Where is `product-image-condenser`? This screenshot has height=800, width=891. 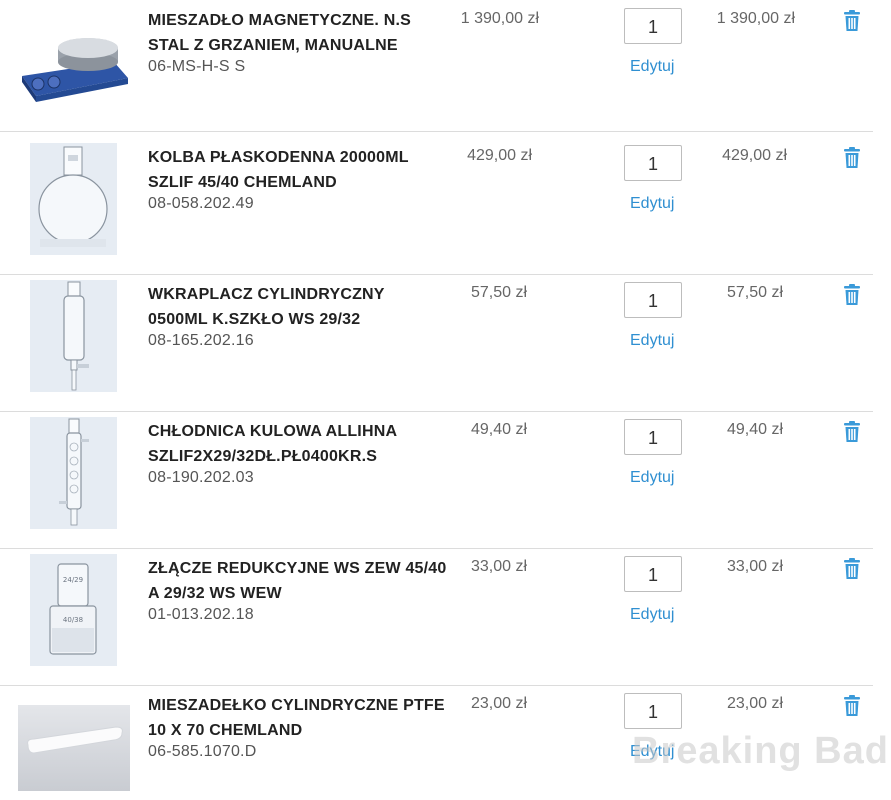 product-image-condenser is located at coordinates (73, 473).